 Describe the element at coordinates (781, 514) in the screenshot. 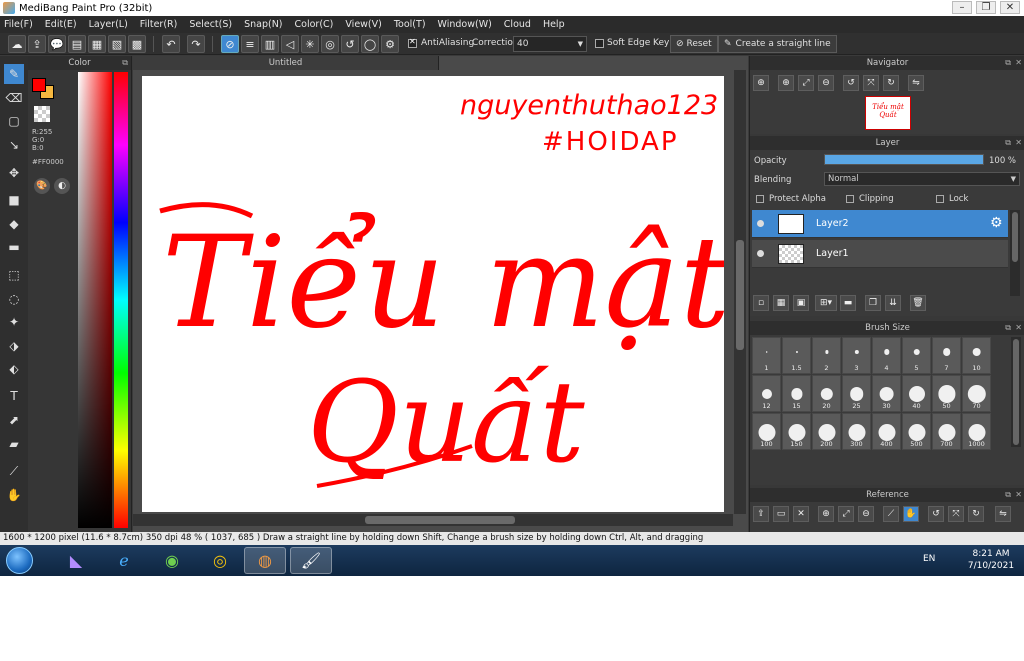

I see `reference-open-icon: ▭` at that location.